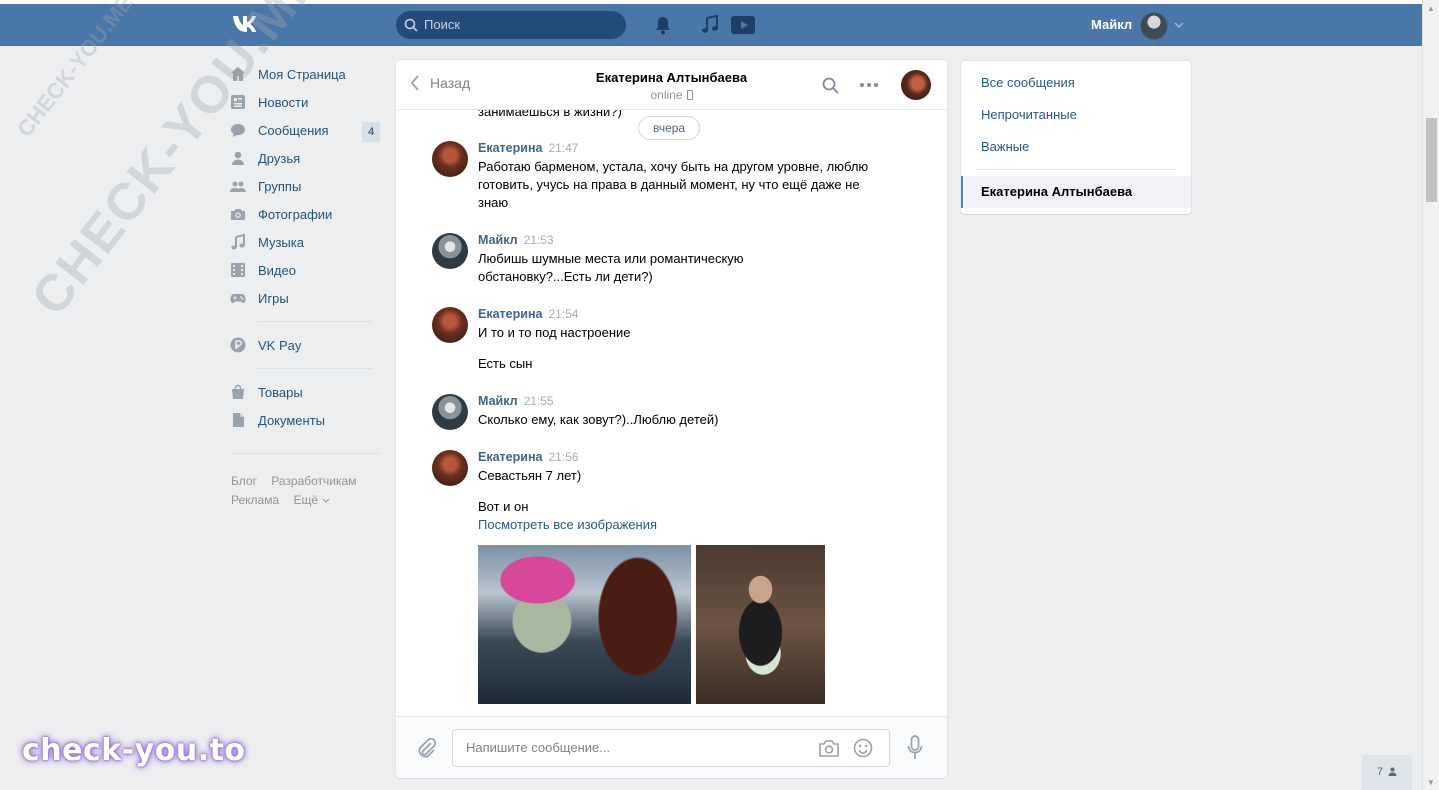 This screenshot has height=790, width=1439. What do you see at coordinates (550, 114) in the screenshot?
I see `message-text: занимаешься в жизни?)` at bounding box center [550, 114].